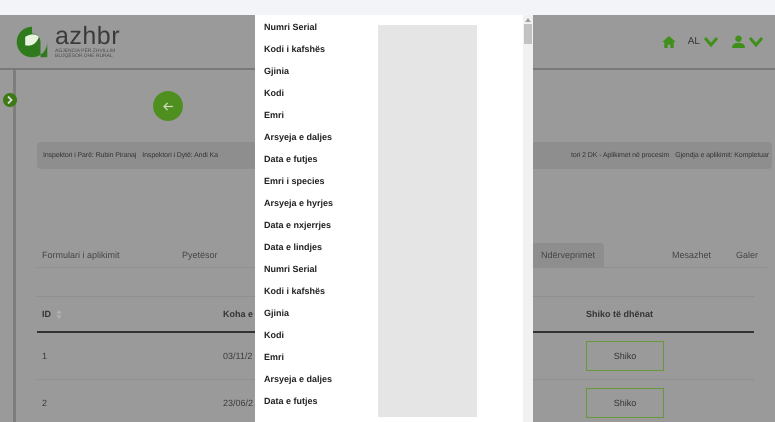 Image resolution: width=775 pixels, height=422 pixels. What do you see at coordinates (620, 314) in the screenshot?
I see `column-header: Shiko të dhënat` at bounding box center [620, 314].